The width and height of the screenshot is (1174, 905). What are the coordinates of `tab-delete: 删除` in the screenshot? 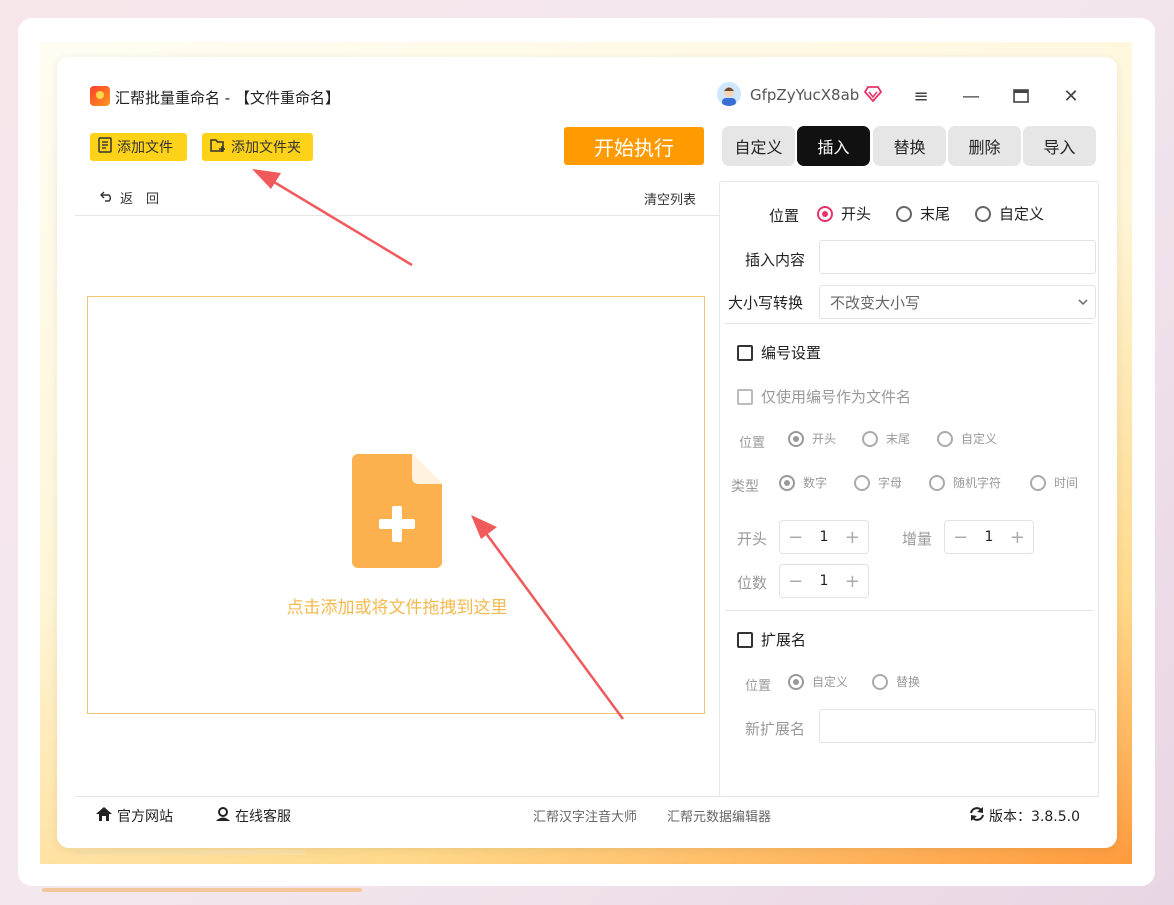 It's located at (984, 146).